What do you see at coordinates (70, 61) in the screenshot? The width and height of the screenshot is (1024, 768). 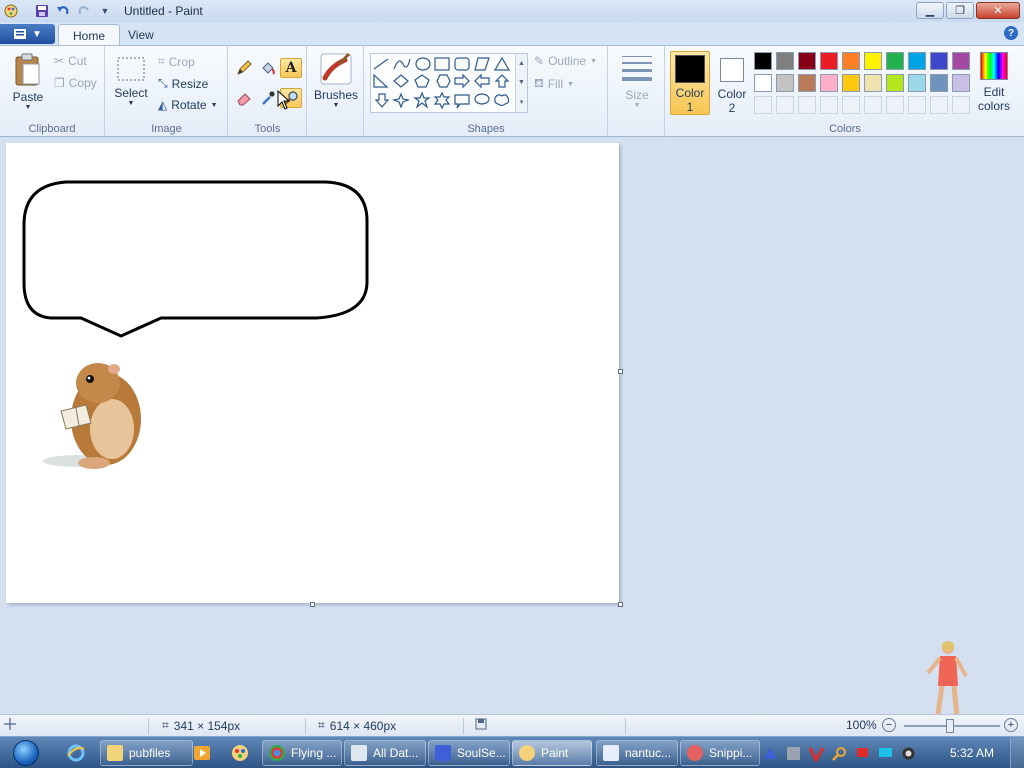 I see `cut-button: ✂ Cut` at bounding box center [70, 61].